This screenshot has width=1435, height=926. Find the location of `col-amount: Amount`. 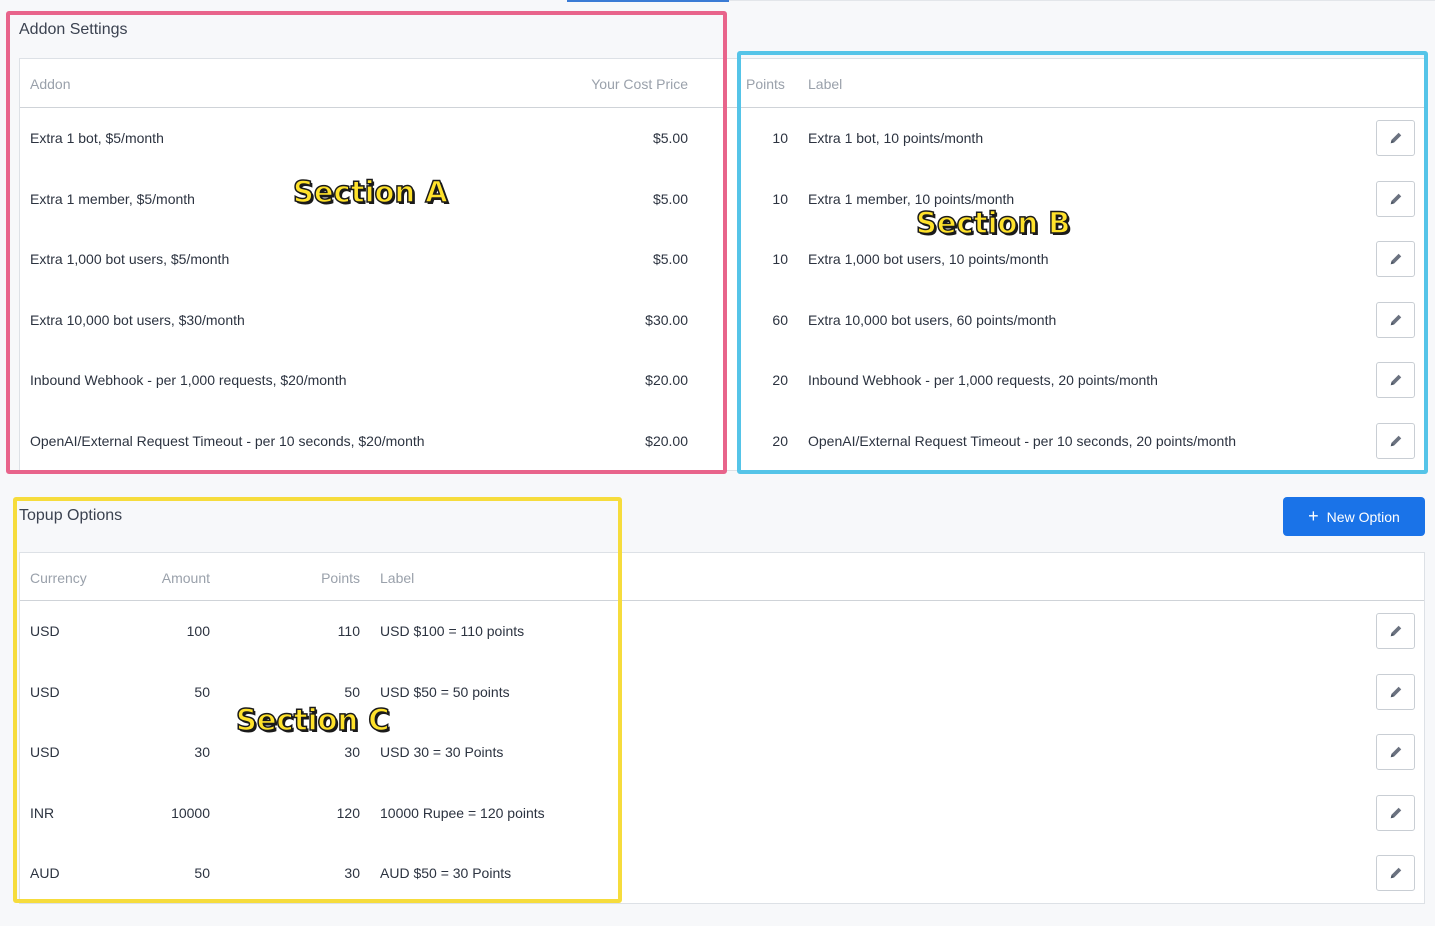

col-amount: Amount is located at coordinates (185, 578).